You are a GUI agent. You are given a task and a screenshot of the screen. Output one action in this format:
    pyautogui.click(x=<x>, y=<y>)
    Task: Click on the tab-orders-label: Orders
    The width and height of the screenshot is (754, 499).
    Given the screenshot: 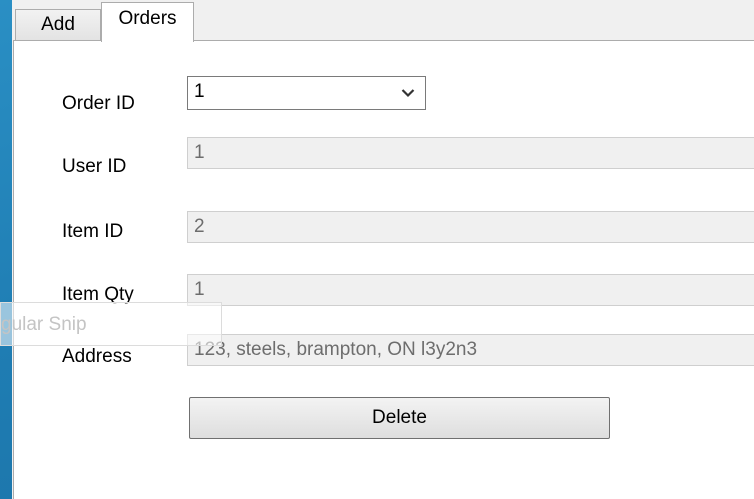 What is the action you would take?
    pyautogui.click(x=147, y=18)
    